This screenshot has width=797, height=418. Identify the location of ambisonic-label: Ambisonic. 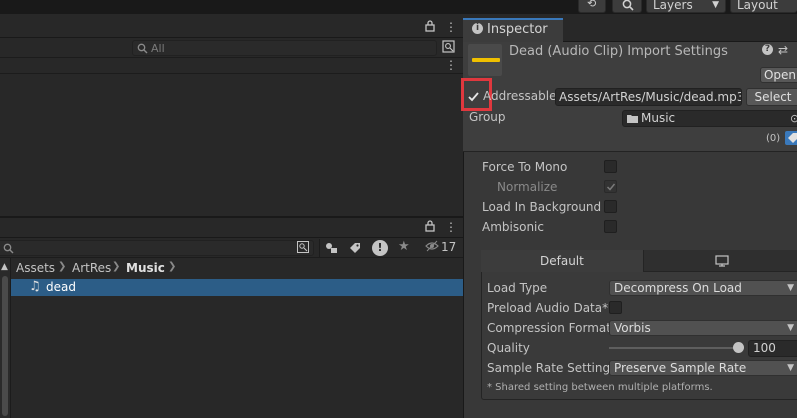
(513, 227).